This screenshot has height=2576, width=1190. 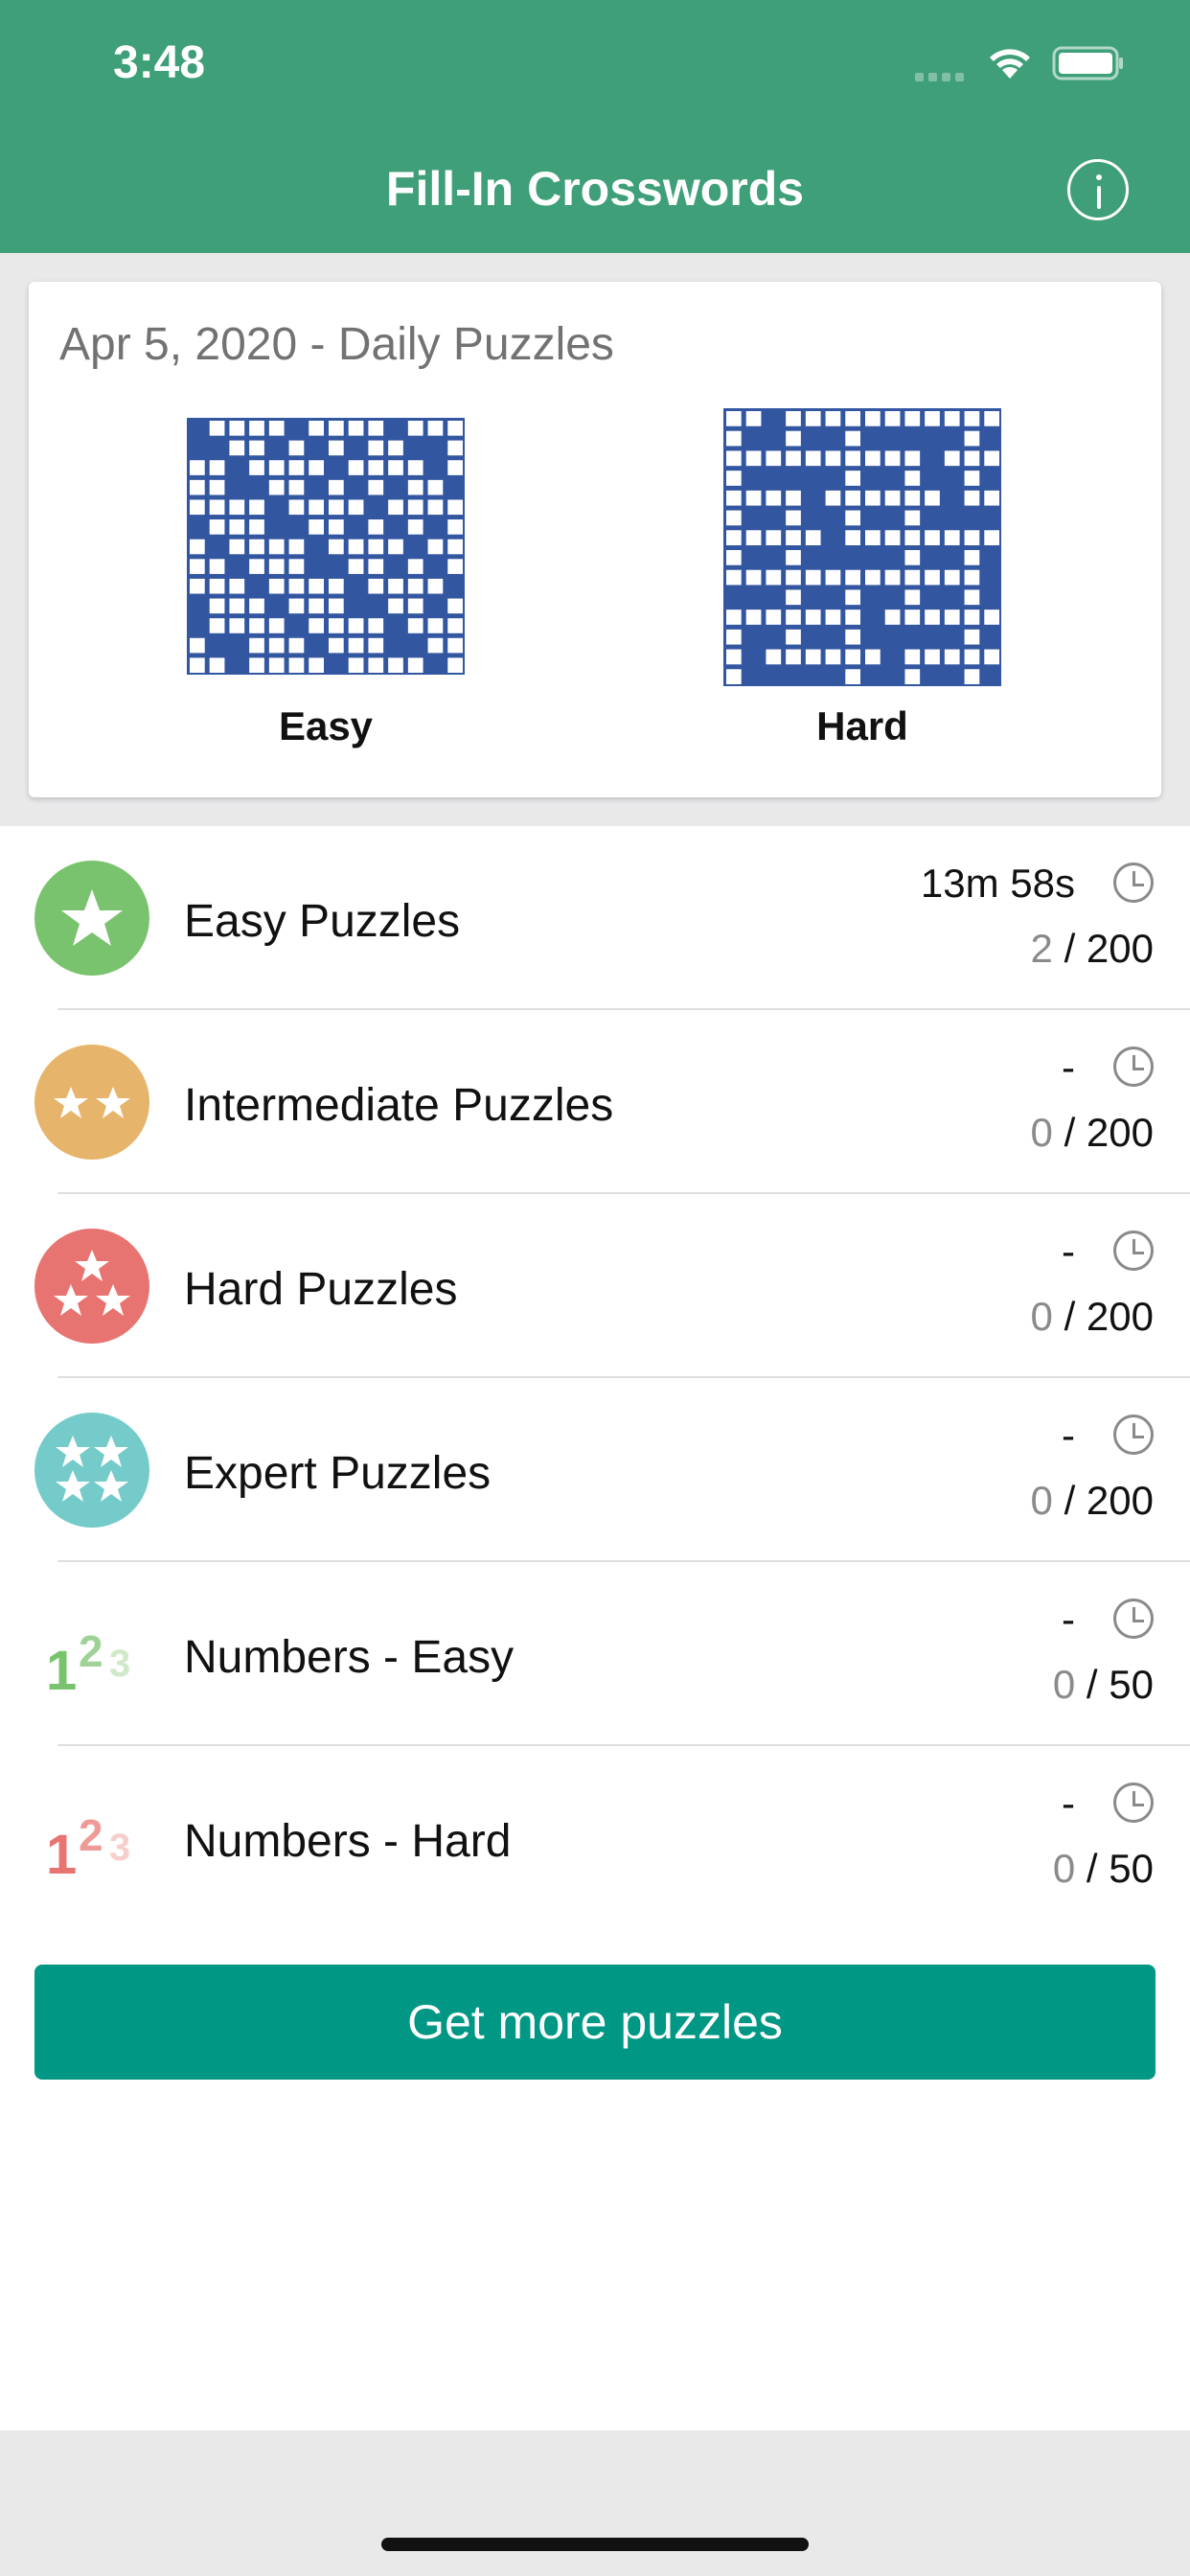 I want to click on daily-hard-puzzle, so click(x=862, y=549).